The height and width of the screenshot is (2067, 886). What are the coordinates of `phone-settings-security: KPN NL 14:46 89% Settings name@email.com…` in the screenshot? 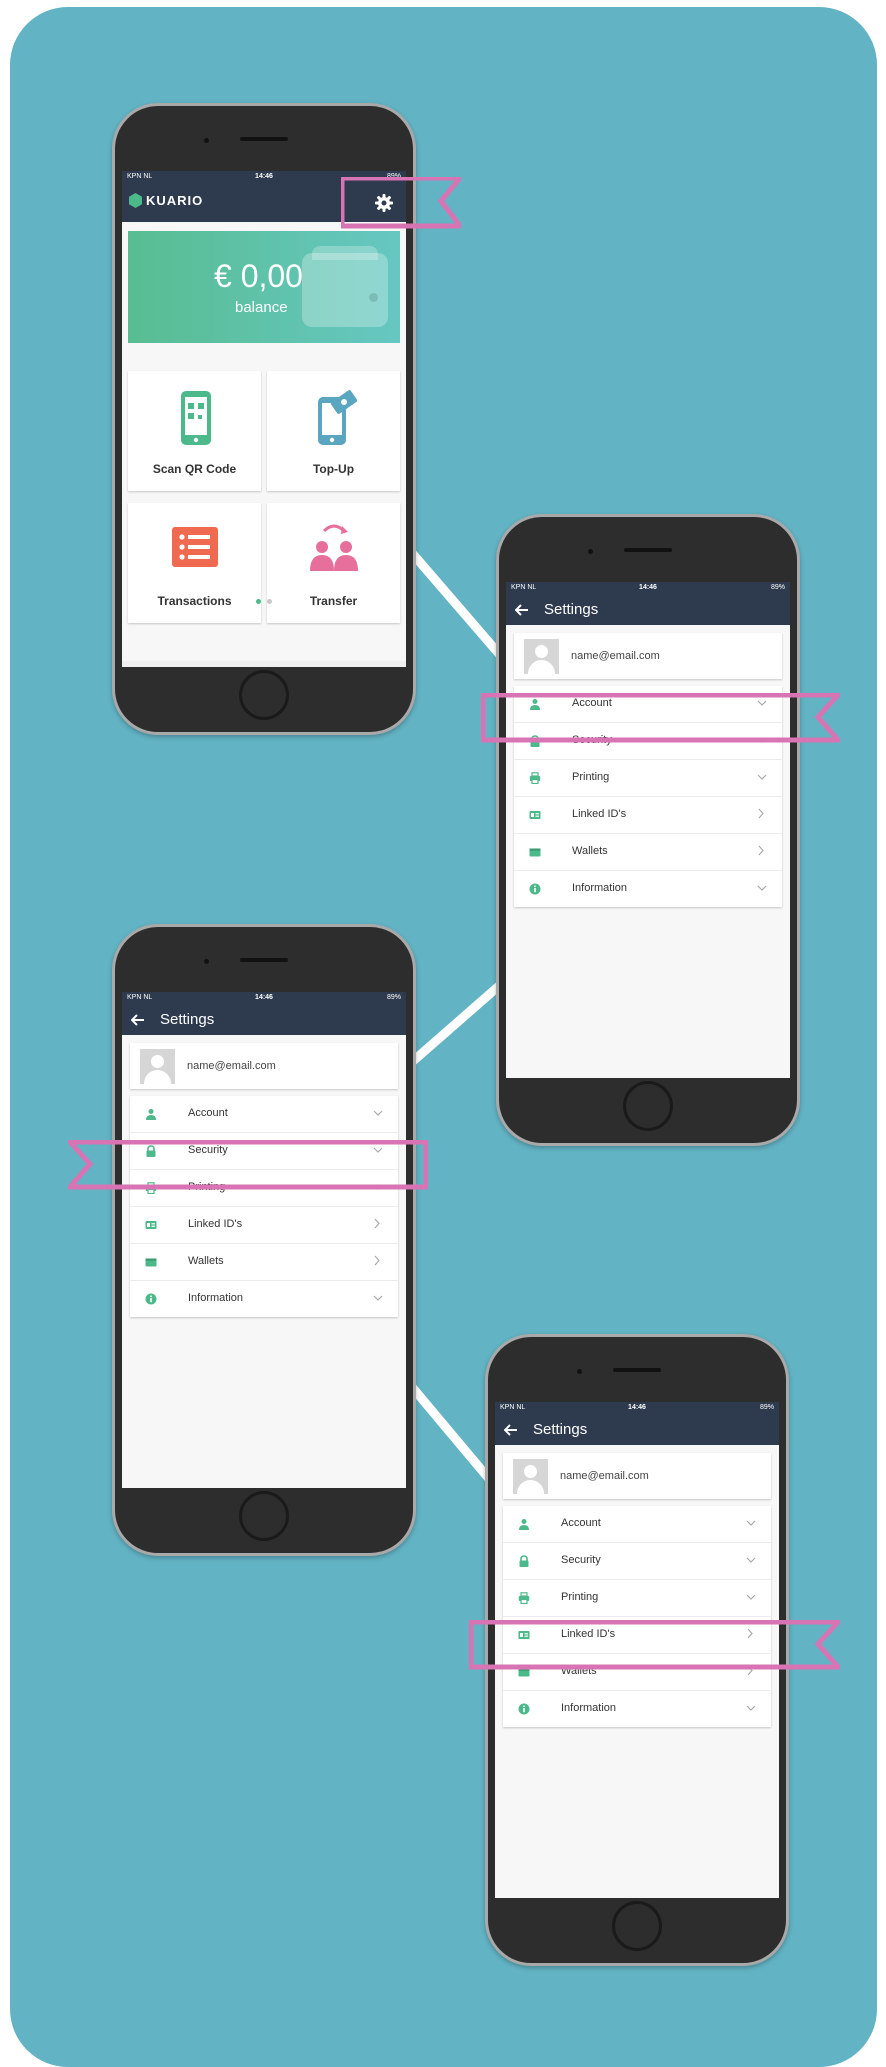 It's located at (264, 1240).